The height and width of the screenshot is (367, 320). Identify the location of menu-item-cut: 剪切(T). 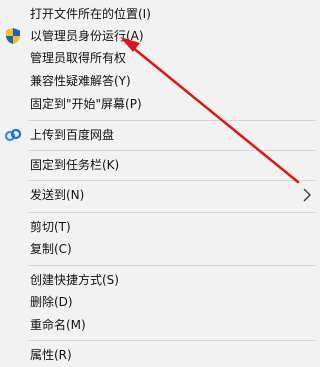
(160, 227).